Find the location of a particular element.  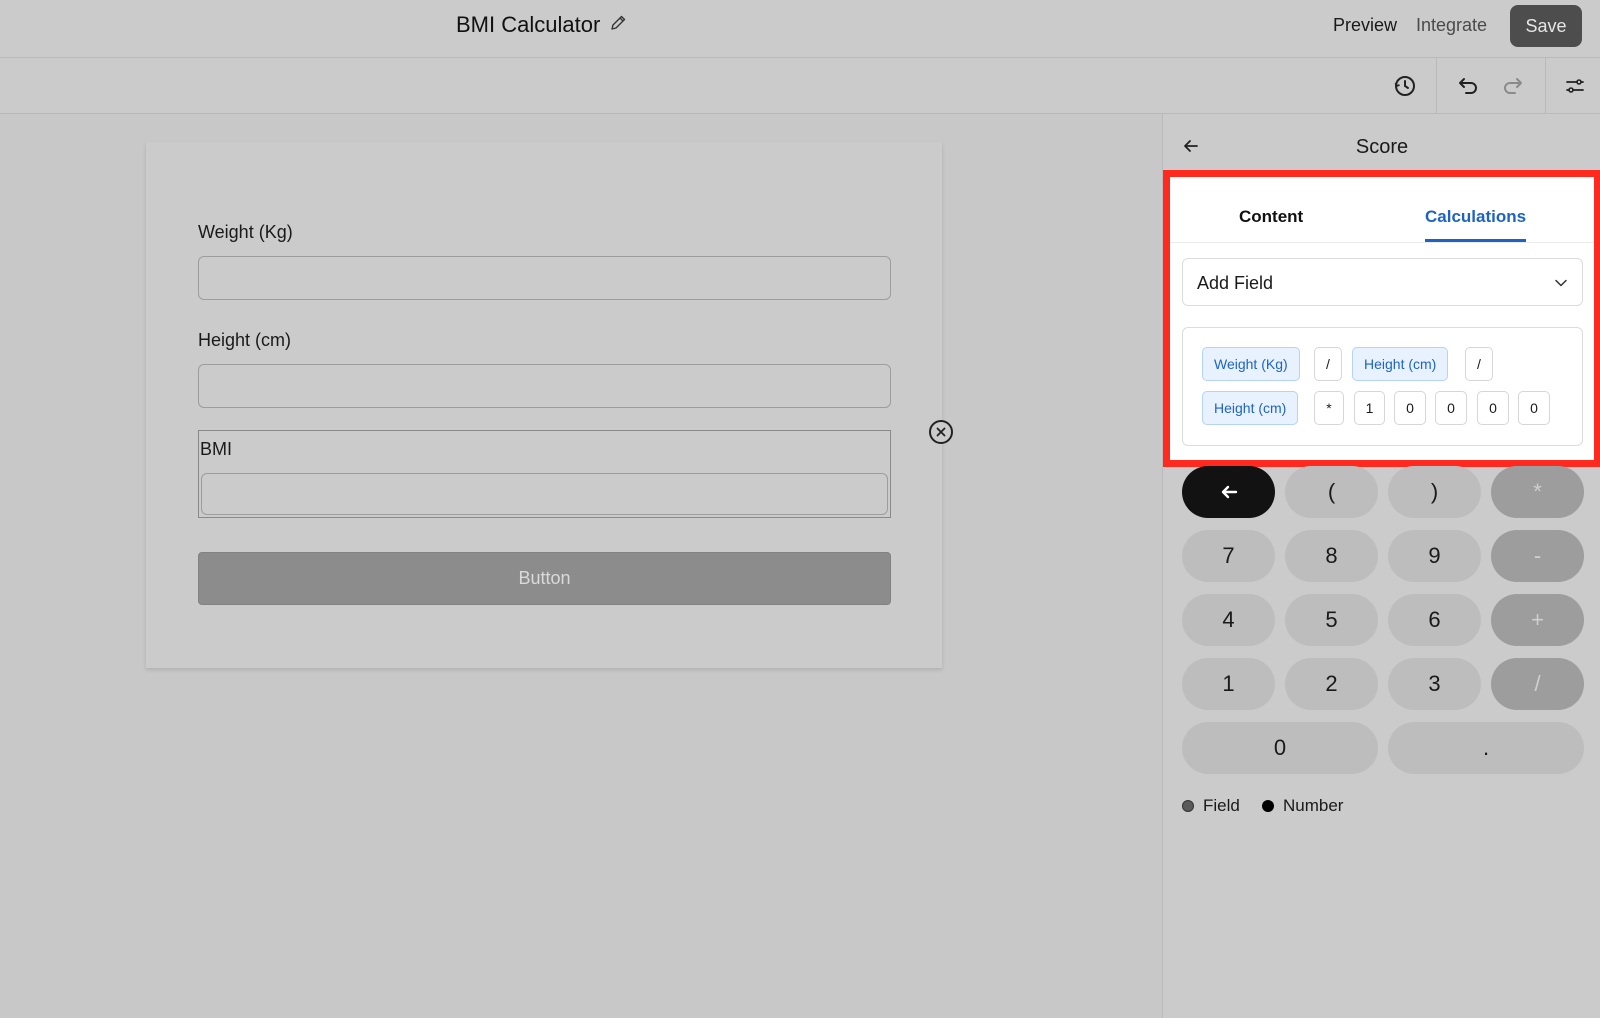

bmi-input is located at coordinates (544, 494).